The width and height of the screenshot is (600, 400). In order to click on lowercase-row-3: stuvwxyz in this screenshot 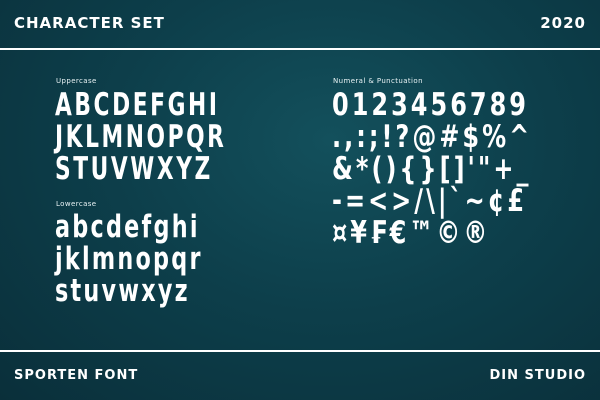, I will do `click(122, 291)`.